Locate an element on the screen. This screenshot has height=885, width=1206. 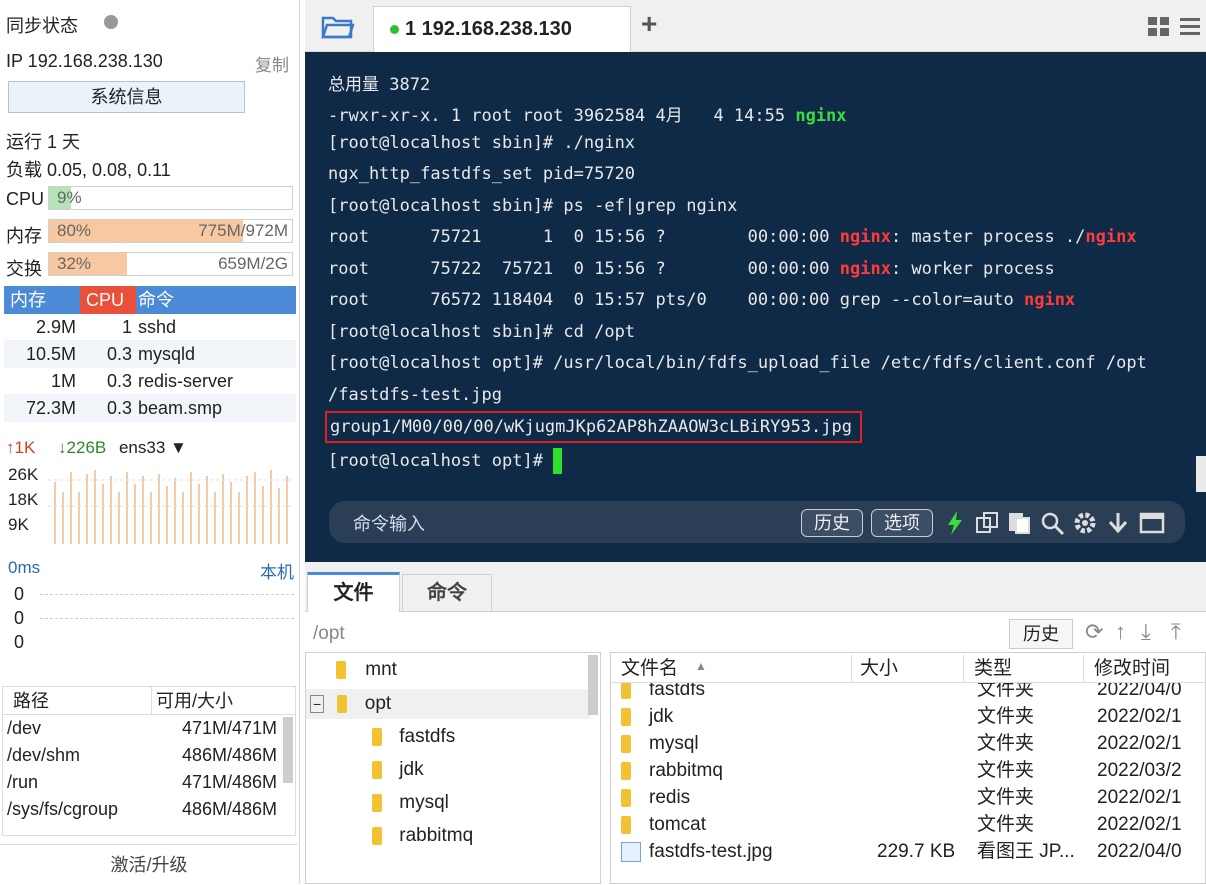
swap-value: 32% is located at coordinates (74, 263).